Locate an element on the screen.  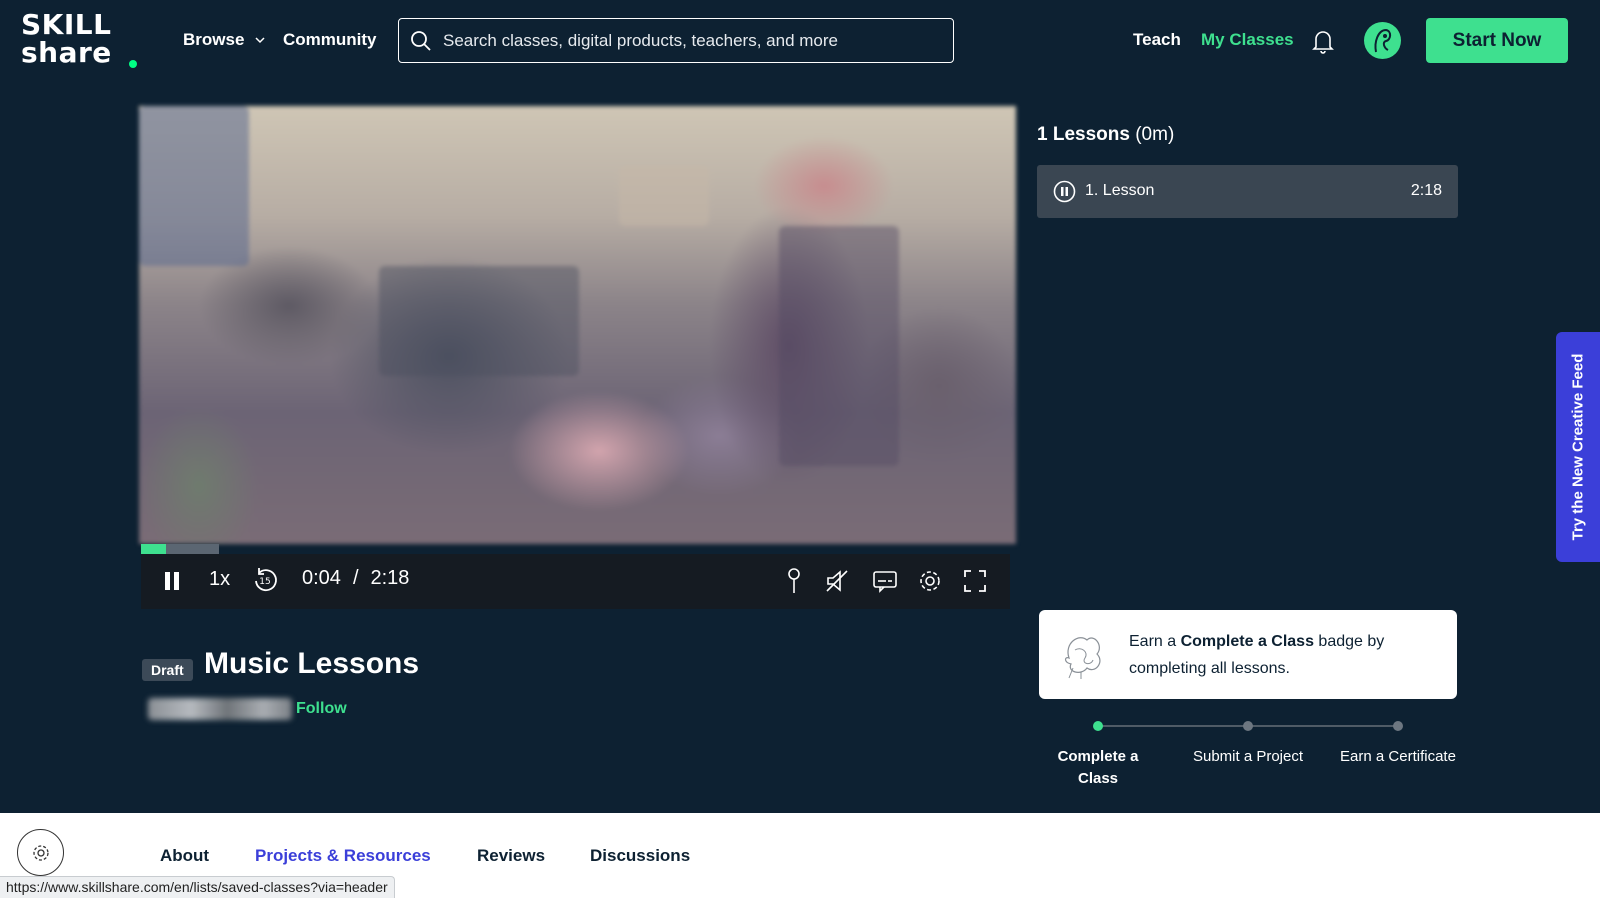
browse-label: Browse is located at coordinates (214, 39).